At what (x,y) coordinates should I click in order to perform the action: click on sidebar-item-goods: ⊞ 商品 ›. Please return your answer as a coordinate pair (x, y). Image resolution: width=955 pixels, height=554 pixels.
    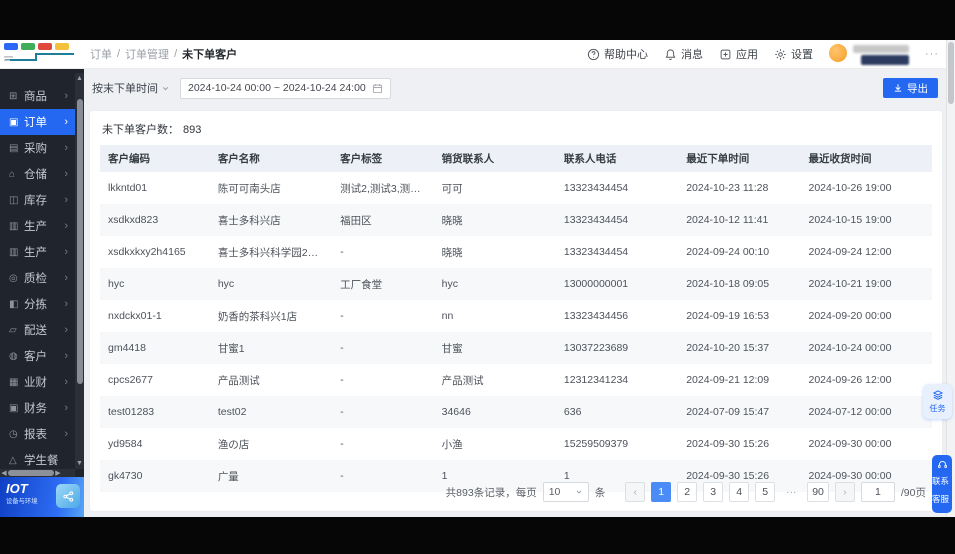
    Looking at the image, I should click on (37, 96).